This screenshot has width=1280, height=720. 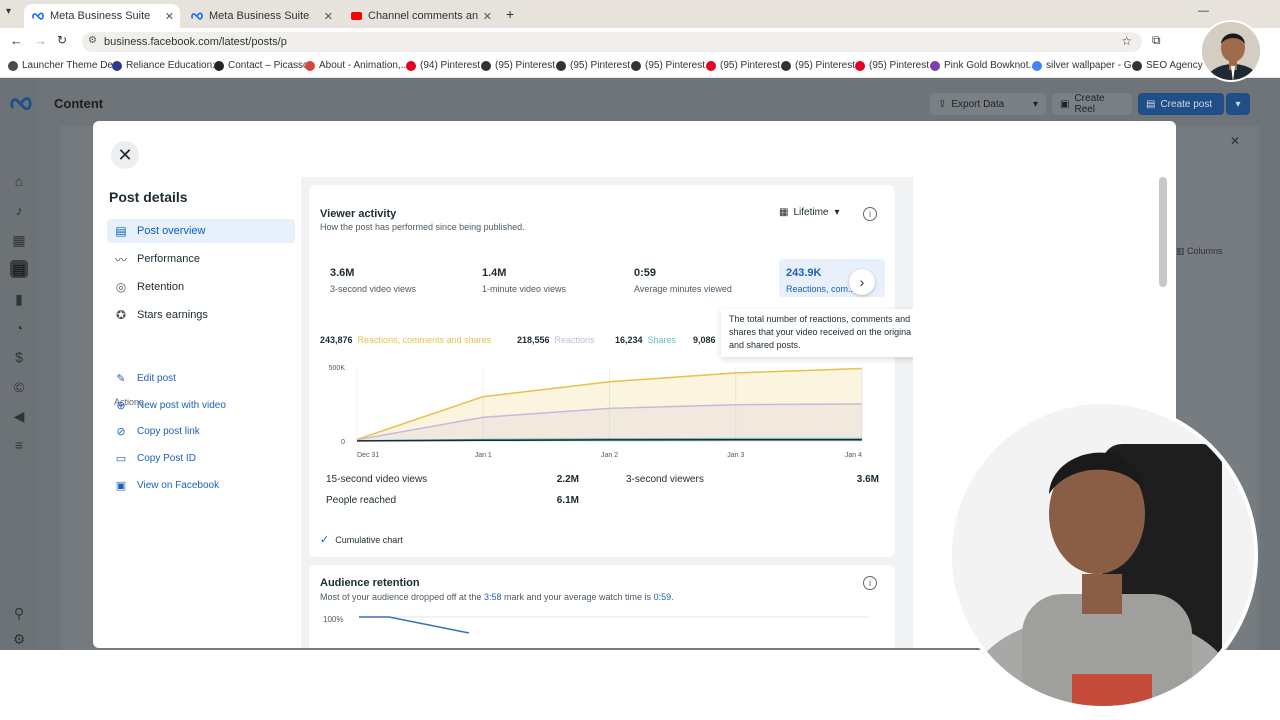 What do you see at coordinates (19, 639) in the screenshot?
I see `settings-gear-icon: ⚙` at bounding box center [19, 639].